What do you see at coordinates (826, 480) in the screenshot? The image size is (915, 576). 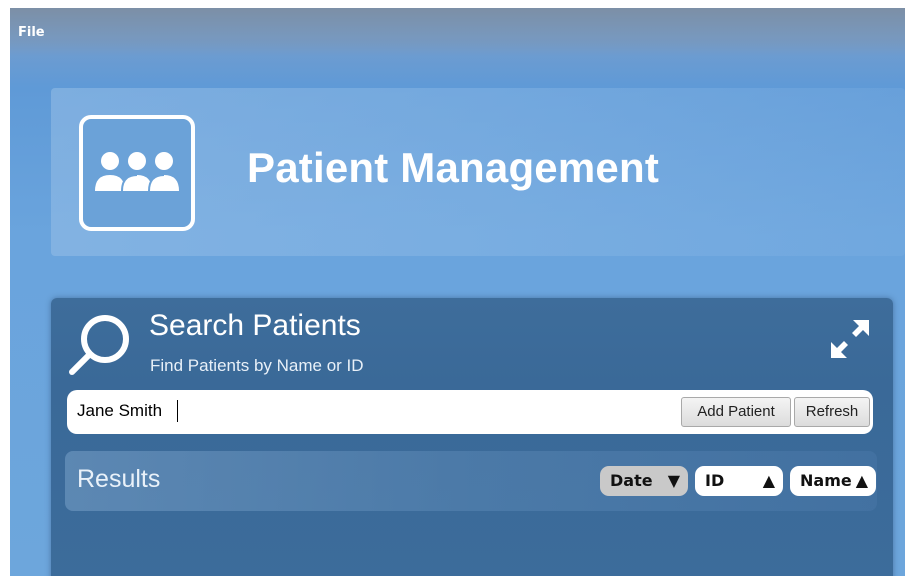 I see `sort-label-name: Name` at bounding box center [826, 480].